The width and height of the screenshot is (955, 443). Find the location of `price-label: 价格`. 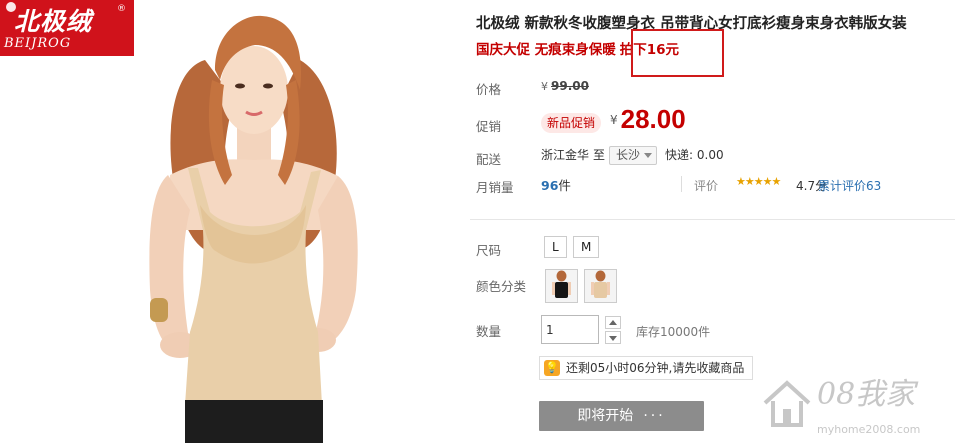

price-label: 价格 is located at coordinates (489, 89).